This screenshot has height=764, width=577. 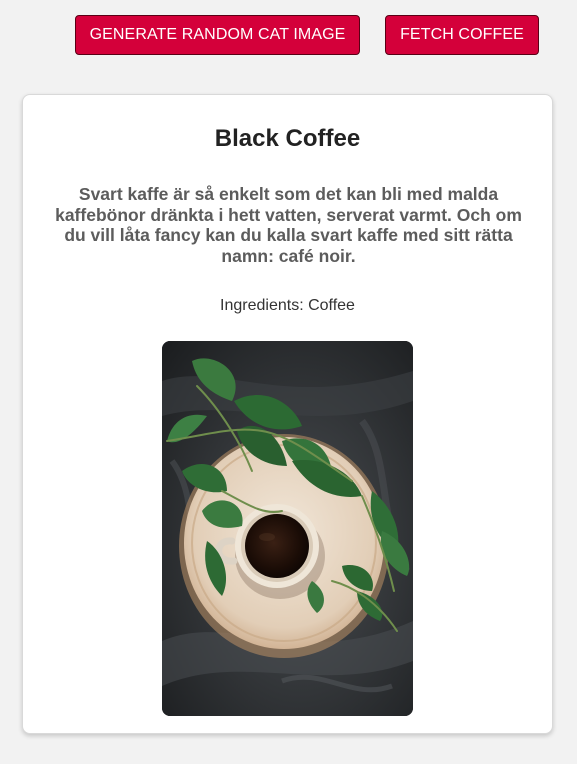 I want to click on ingredients-value: Coffee, so click(x=331, y=305).